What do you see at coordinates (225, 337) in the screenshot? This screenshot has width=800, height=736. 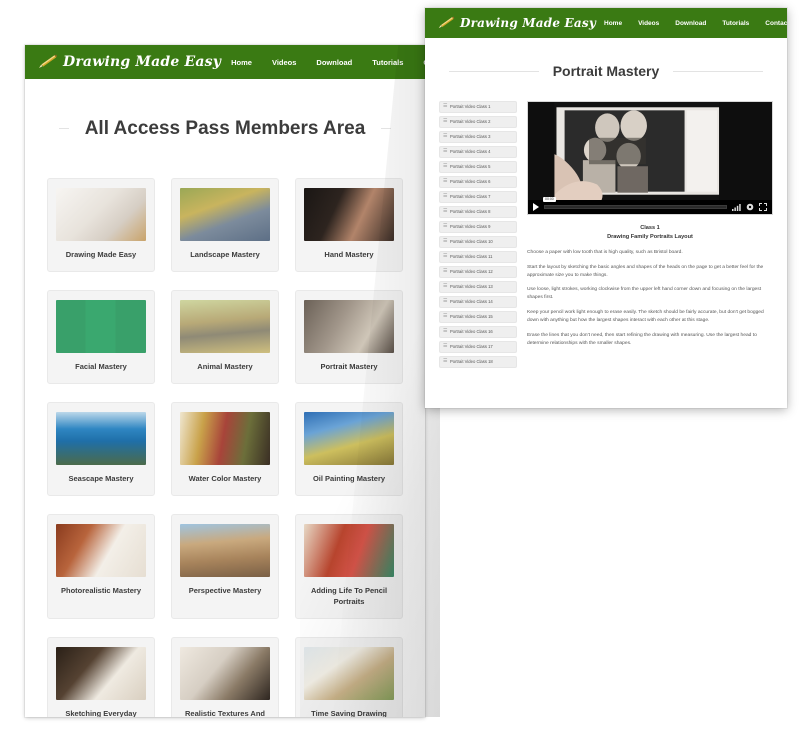 I see `course-card: Animal Mastery` at bounding box center [225, 337].